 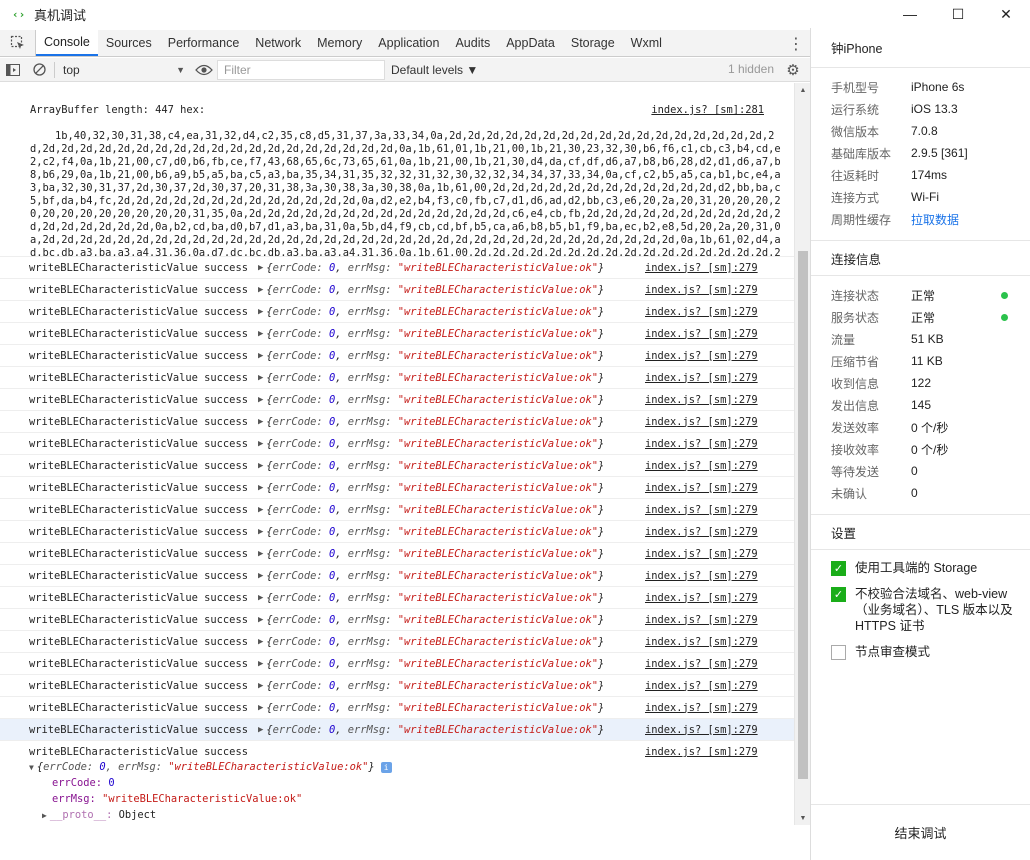 I want to click on checkbox, so click(x=838, y=652).